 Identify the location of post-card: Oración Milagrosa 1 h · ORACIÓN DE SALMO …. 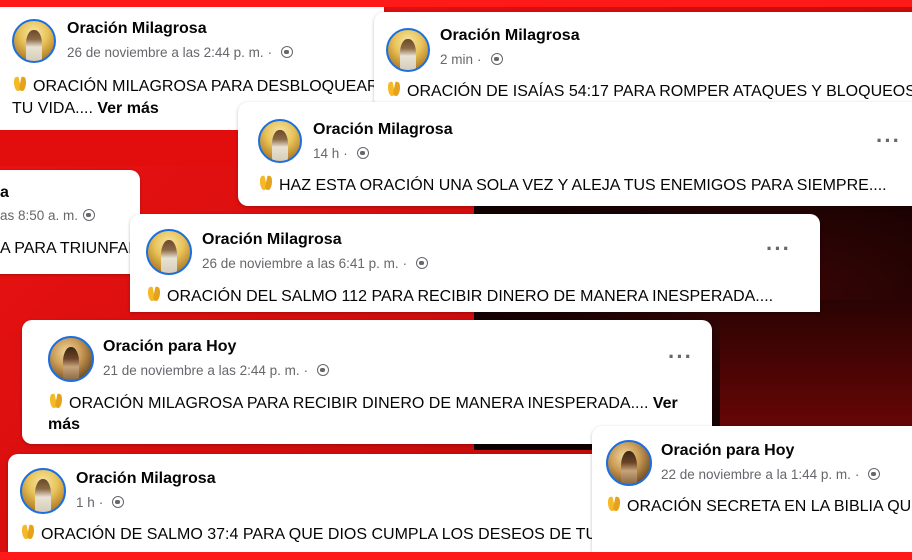
(308, 507).